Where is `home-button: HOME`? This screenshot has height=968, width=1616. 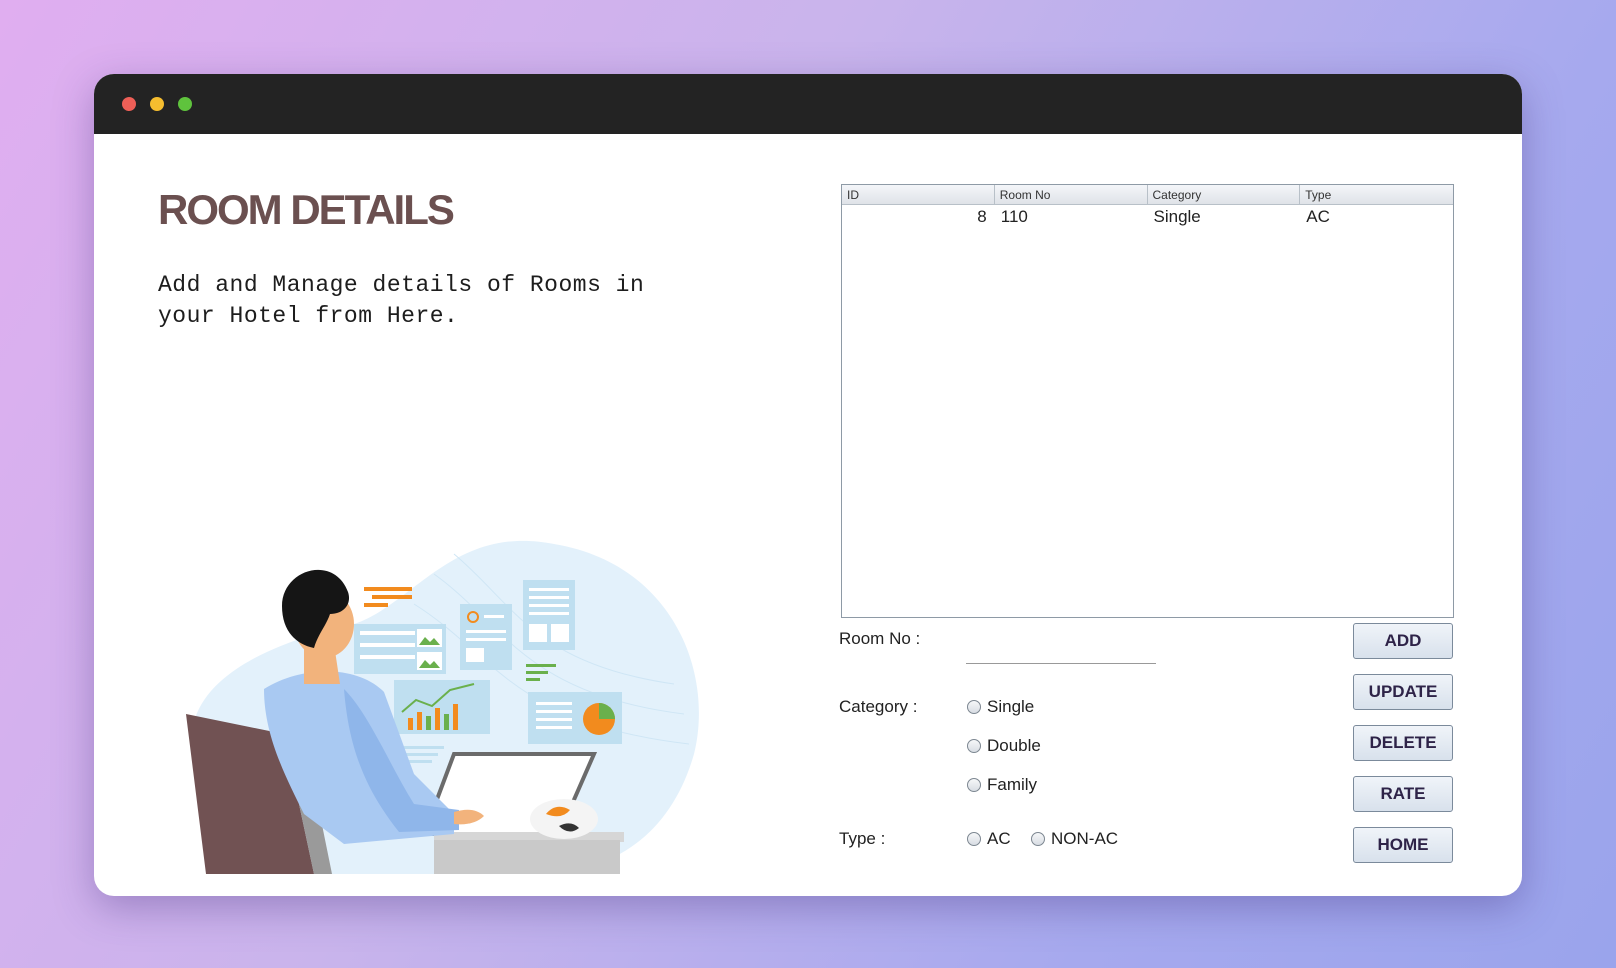 home-button: HOME is located at coordinates (1403, 845).